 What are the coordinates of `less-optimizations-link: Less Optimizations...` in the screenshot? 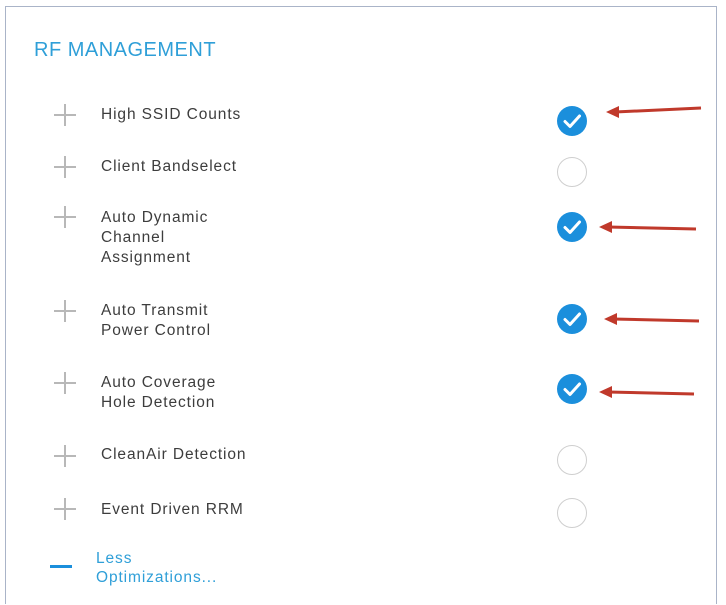 It's located at (156, 568).